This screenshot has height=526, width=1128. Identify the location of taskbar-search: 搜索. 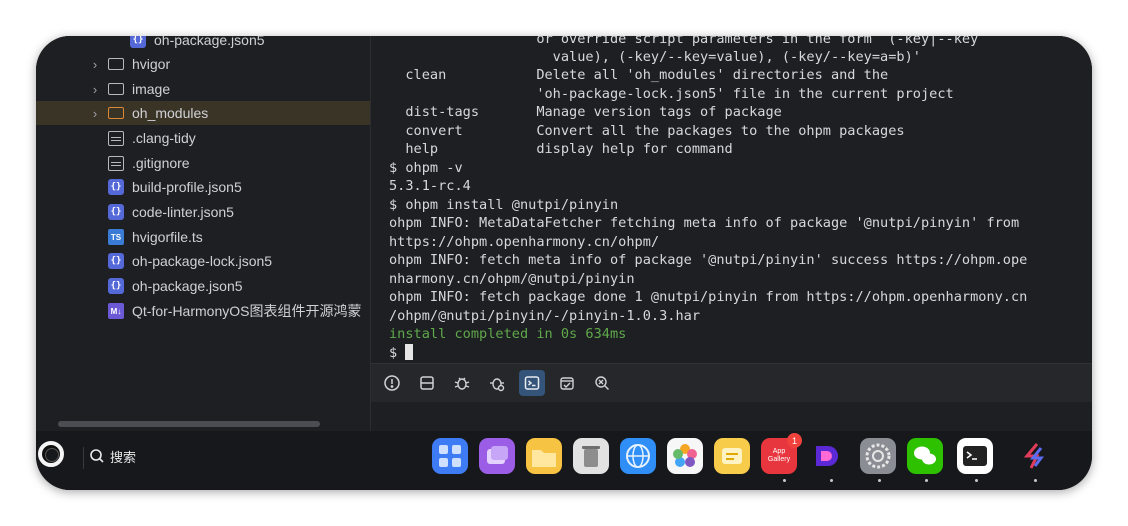
(112, 456).